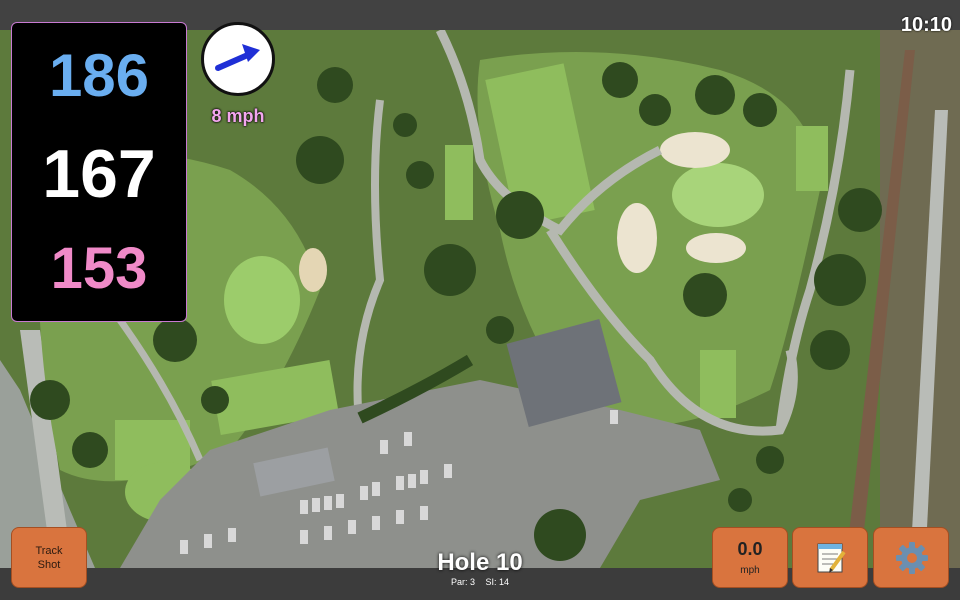 The image size is (960, 600). What do you see at coordinates (926, 25) in the screenshot?
I see `clock: 10:10` at bounding box center [926, 25].